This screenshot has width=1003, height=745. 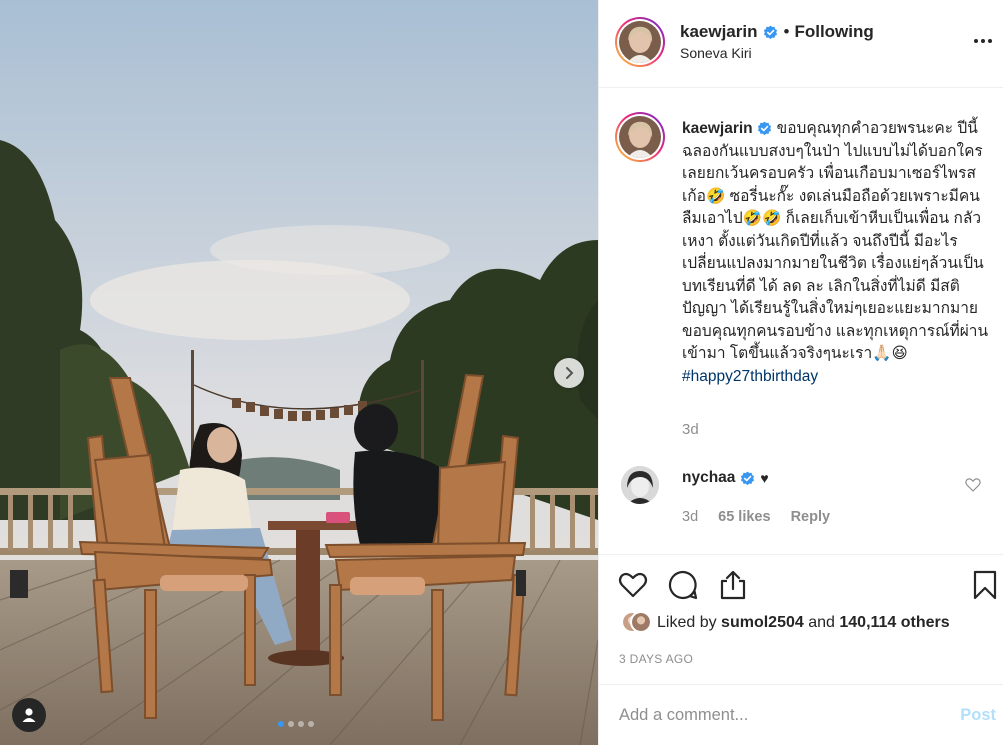 I want to click on likes-summary: Liked by sumol2504 and 140,114 others, so click(x=785, y=623).